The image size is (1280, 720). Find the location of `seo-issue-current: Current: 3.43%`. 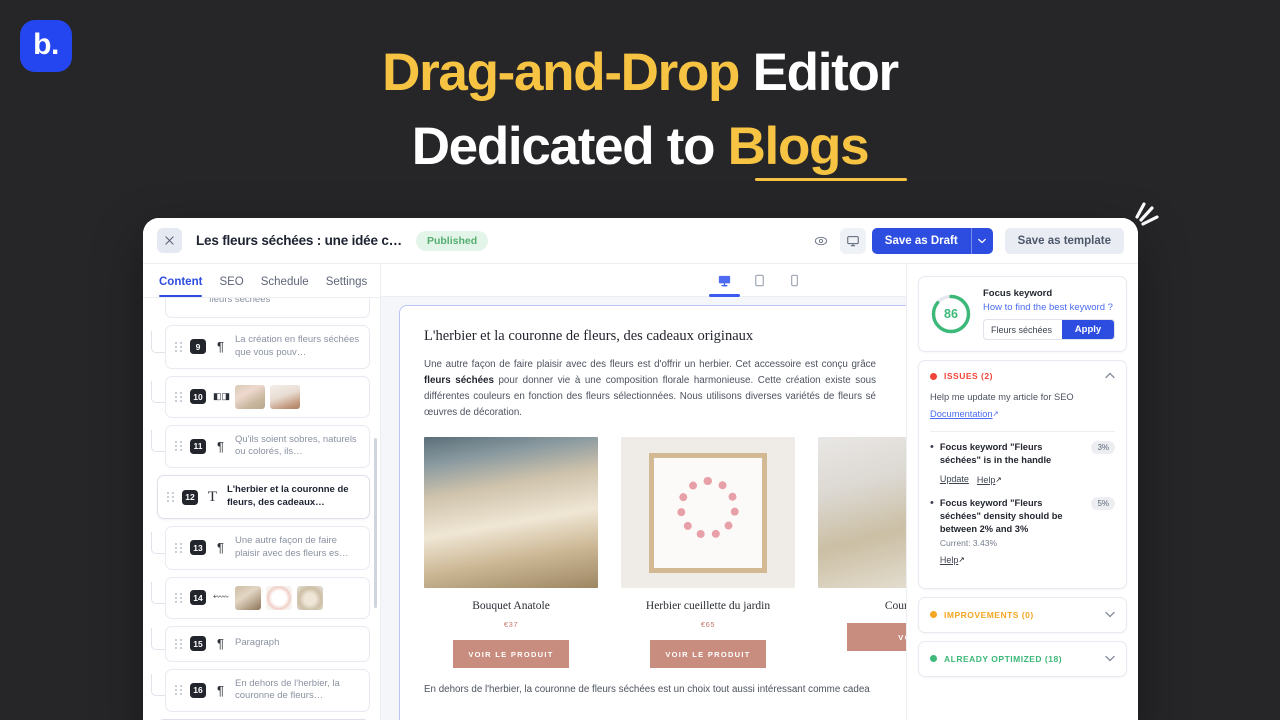

seo-issue-current: Current: 3.43% is located at coordinates (968, 542).